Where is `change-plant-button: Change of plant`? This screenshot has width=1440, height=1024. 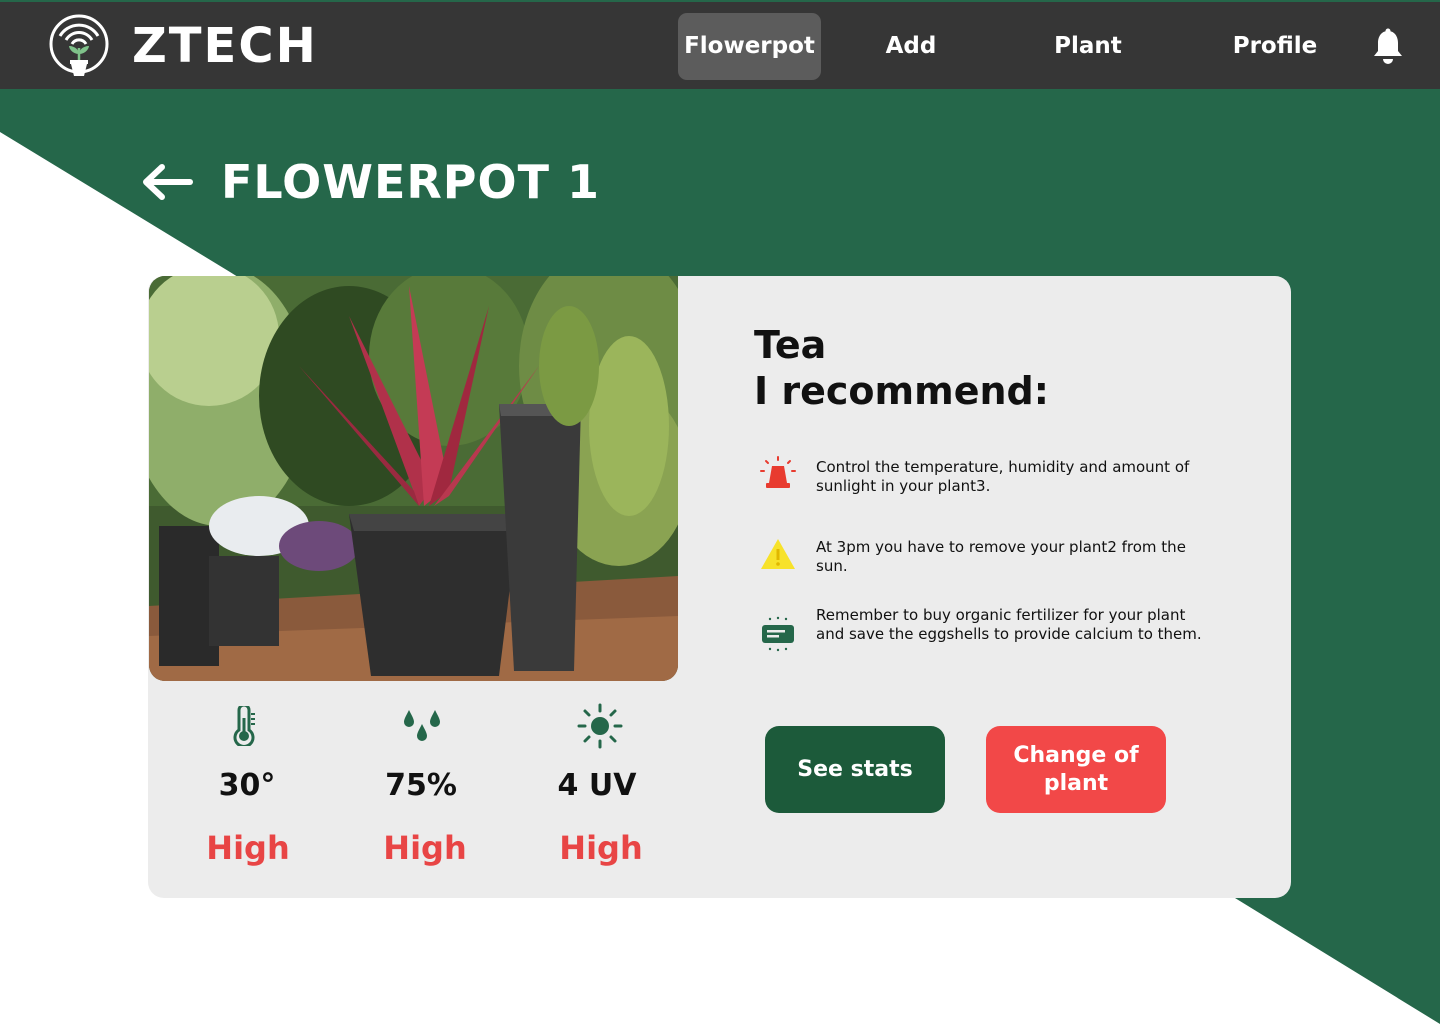 change-plant-button: Change of plant is located at coordinates (1076, 769).